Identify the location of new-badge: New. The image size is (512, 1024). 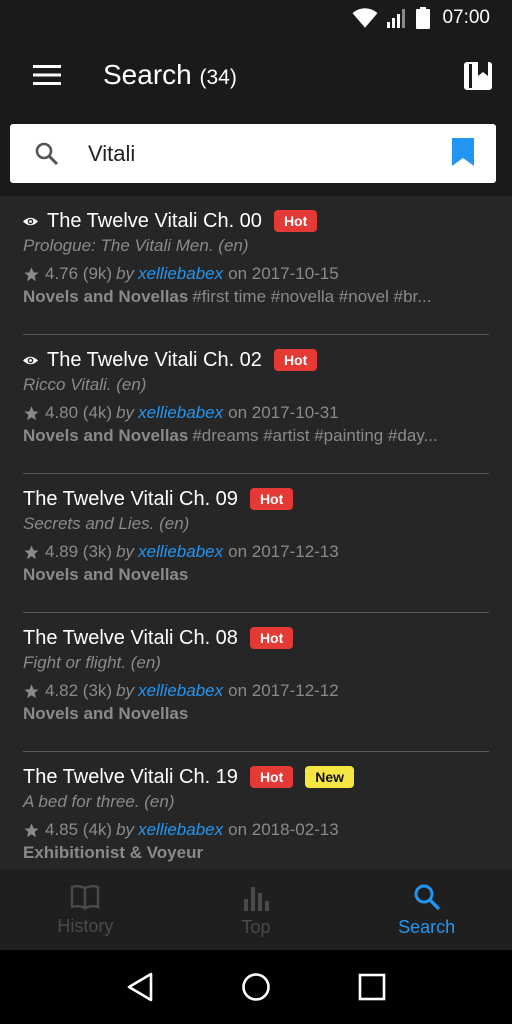
(330, 777).